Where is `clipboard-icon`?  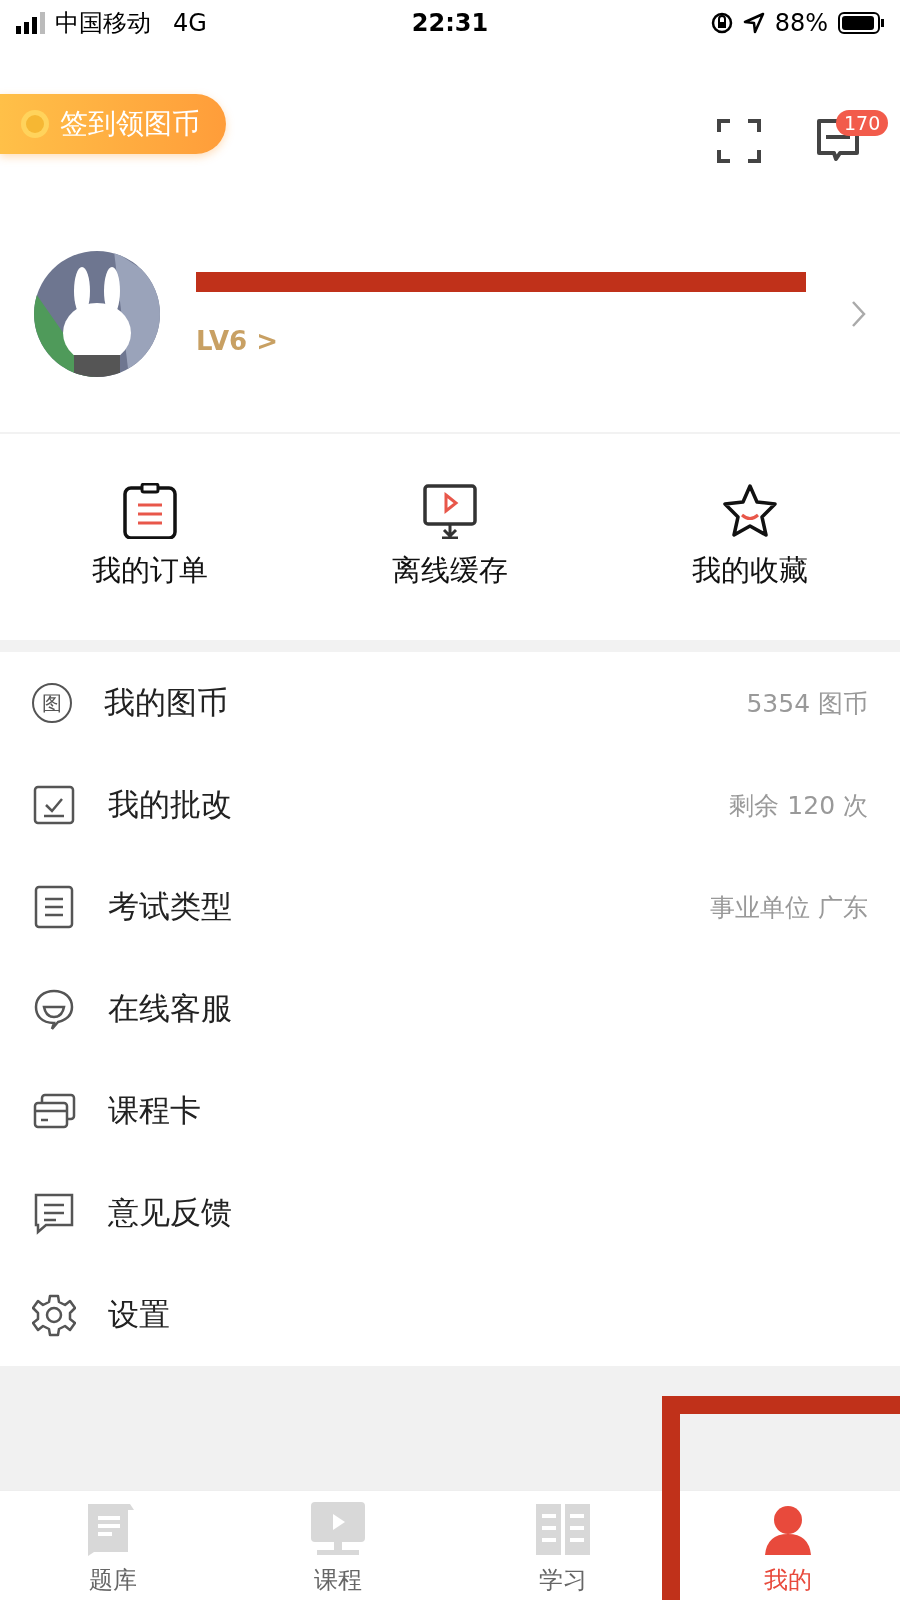
clipboard-icon is located at coordinates (150, 511).